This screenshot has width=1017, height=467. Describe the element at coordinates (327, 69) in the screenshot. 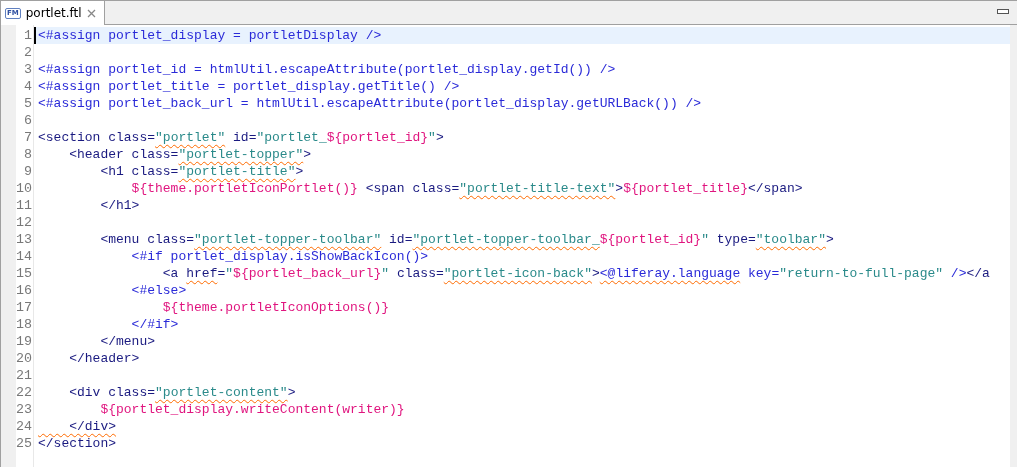

I see `code-line: <#assign portlet_id = htmlUtil.escapeAttribute(portlet_display.getId()) />` at that location.